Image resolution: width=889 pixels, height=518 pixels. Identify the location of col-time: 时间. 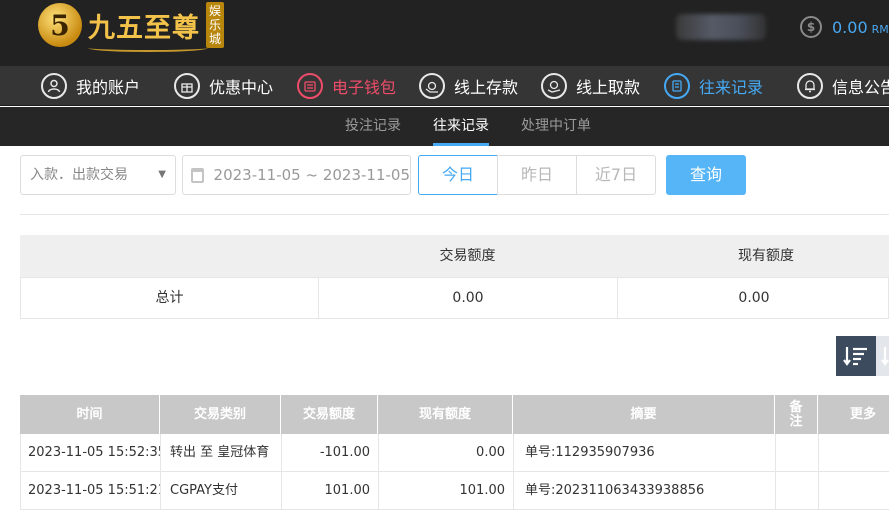
(90, 414).